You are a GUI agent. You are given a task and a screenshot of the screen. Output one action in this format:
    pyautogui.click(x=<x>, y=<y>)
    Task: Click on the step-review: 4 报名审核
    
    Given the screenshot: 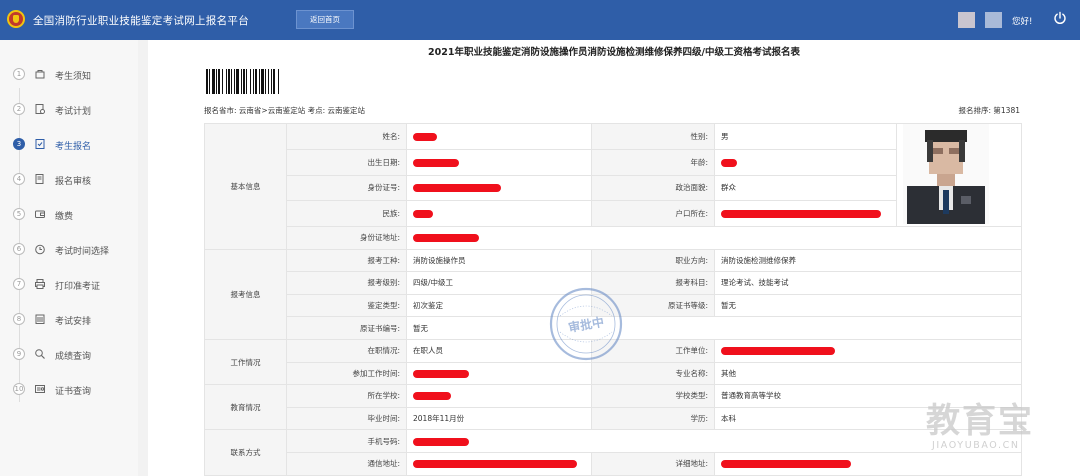 What is the action you would take?
    pyautogui.click(x=69, y=180)
    